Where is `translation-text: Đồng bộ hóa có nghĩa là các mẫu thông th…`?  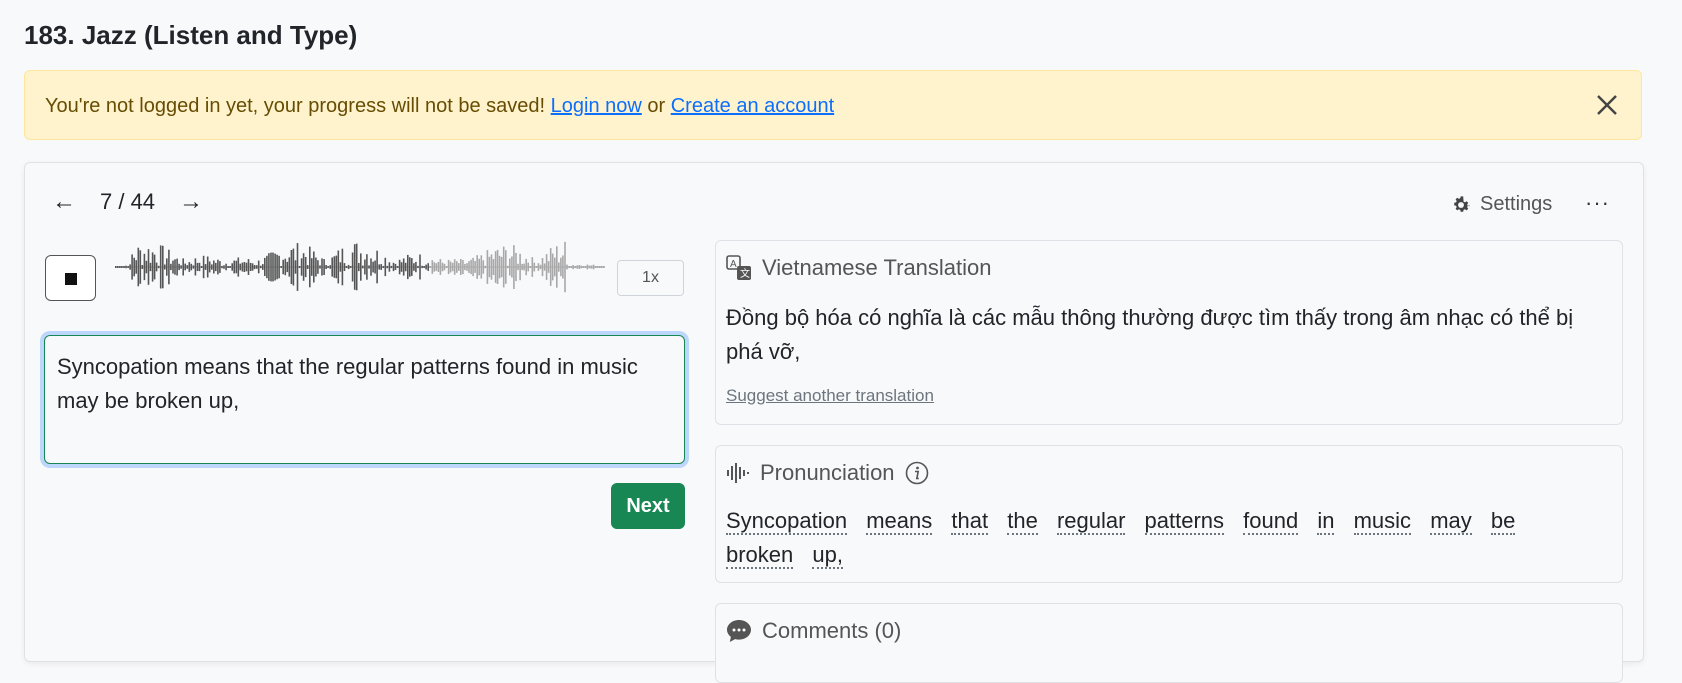 translation-text: Đồng bộ hóa có nghĩa là các mẫu thông th… is located at coordinates (1150, 334).